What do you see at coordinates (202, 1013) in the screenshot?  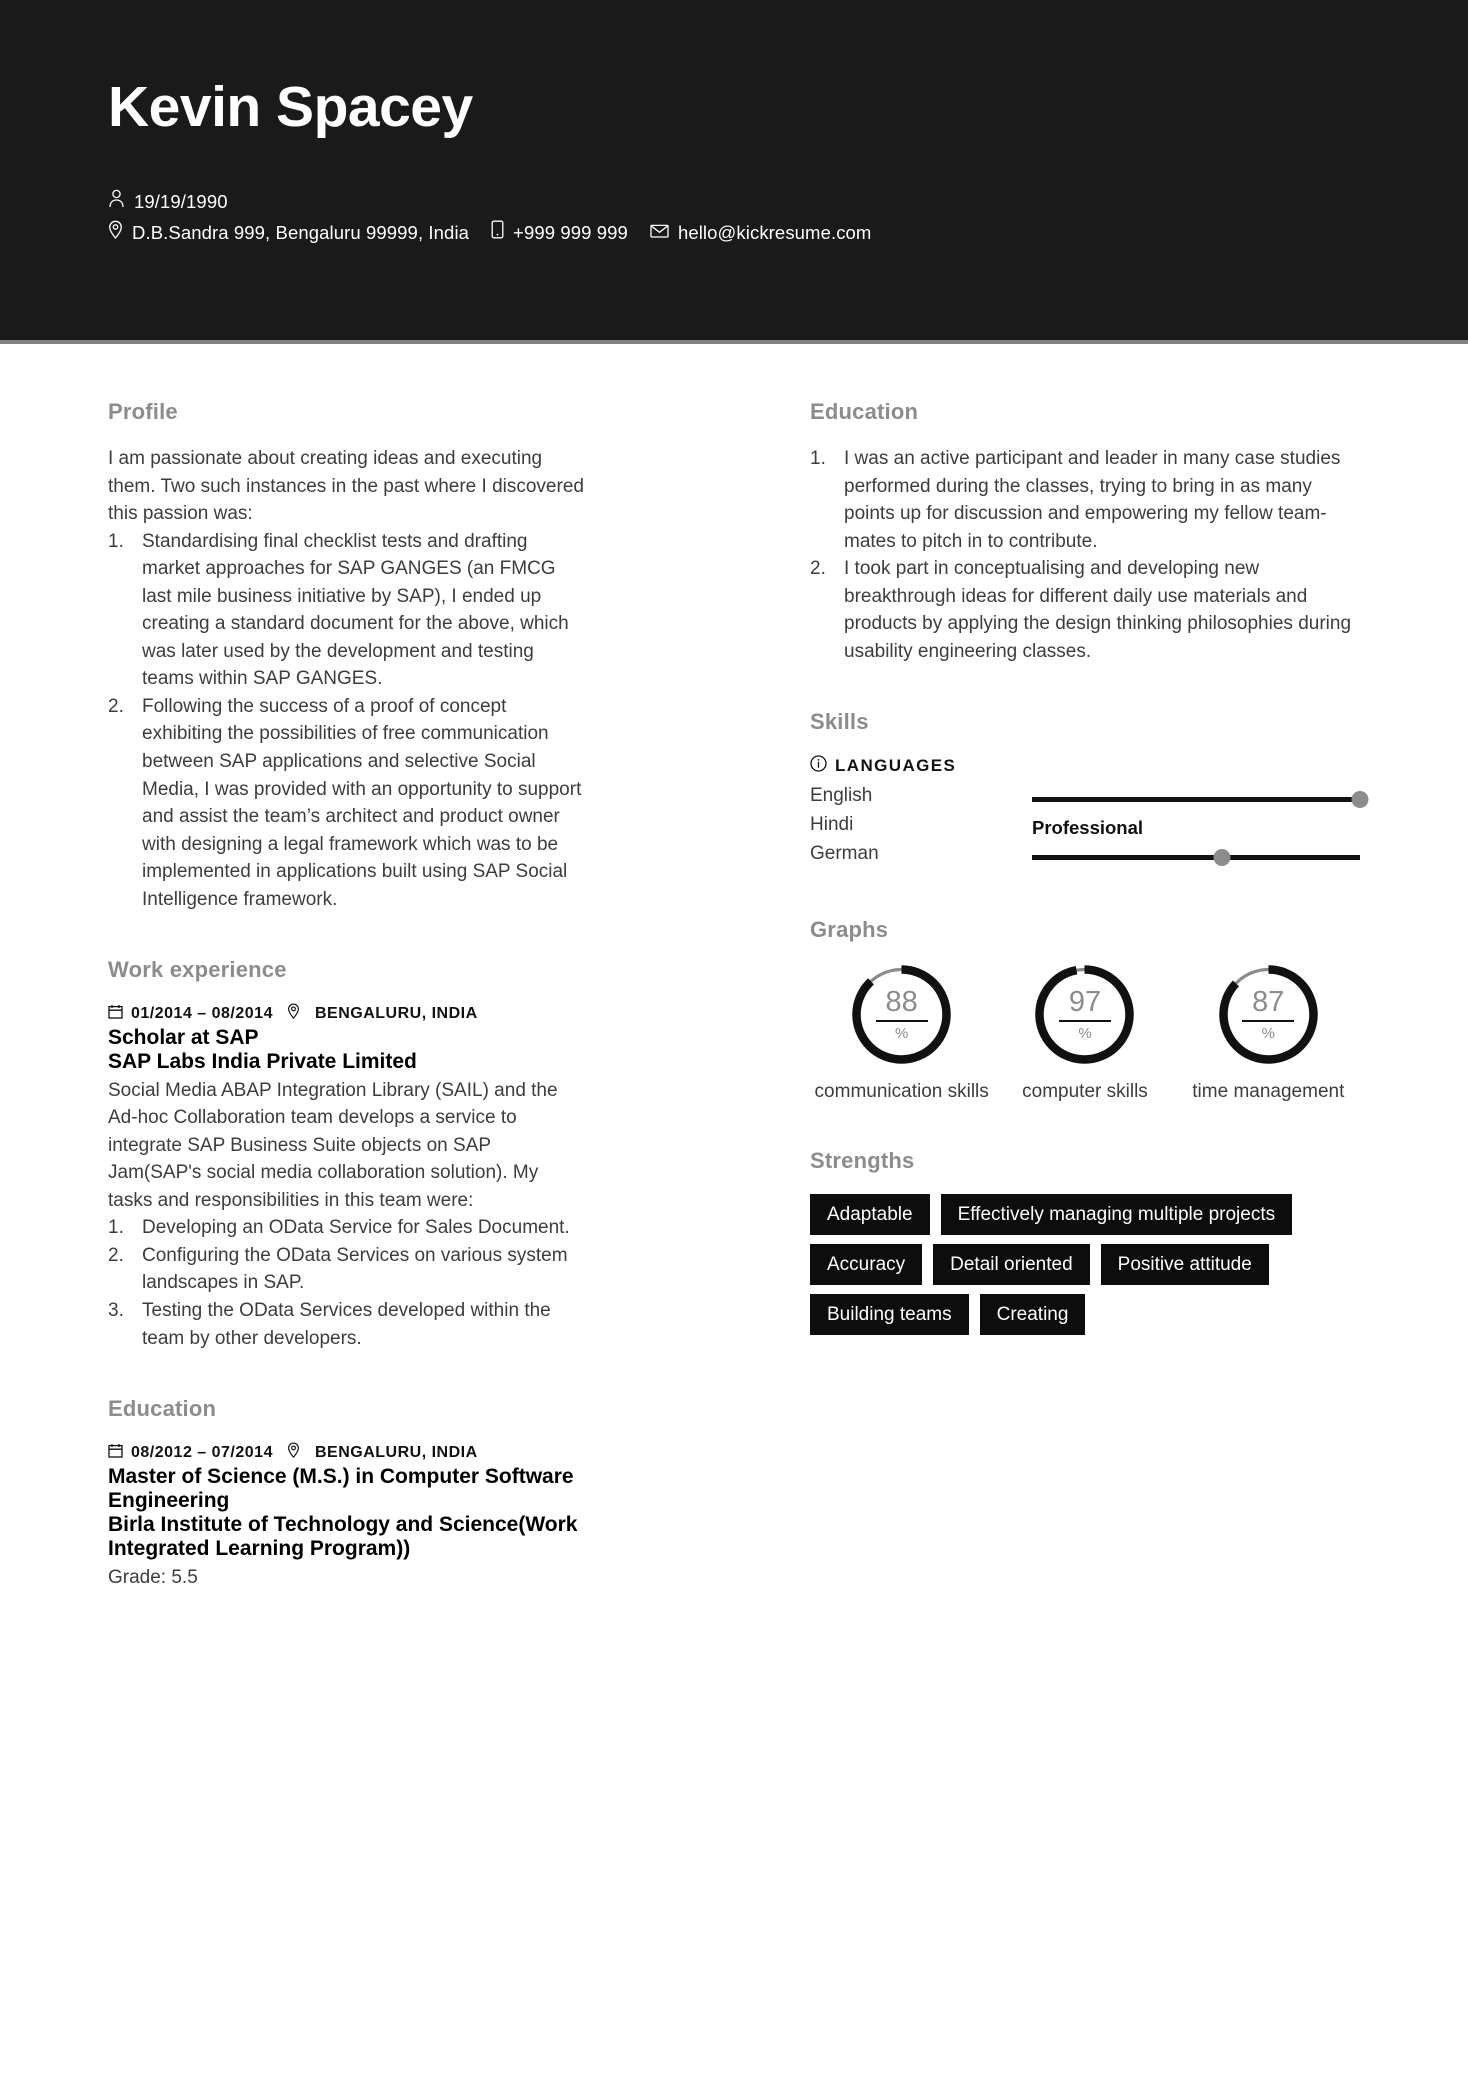 I see `work-dates: 01/2014 – 08/2014` at bounding box center [202, 1013].